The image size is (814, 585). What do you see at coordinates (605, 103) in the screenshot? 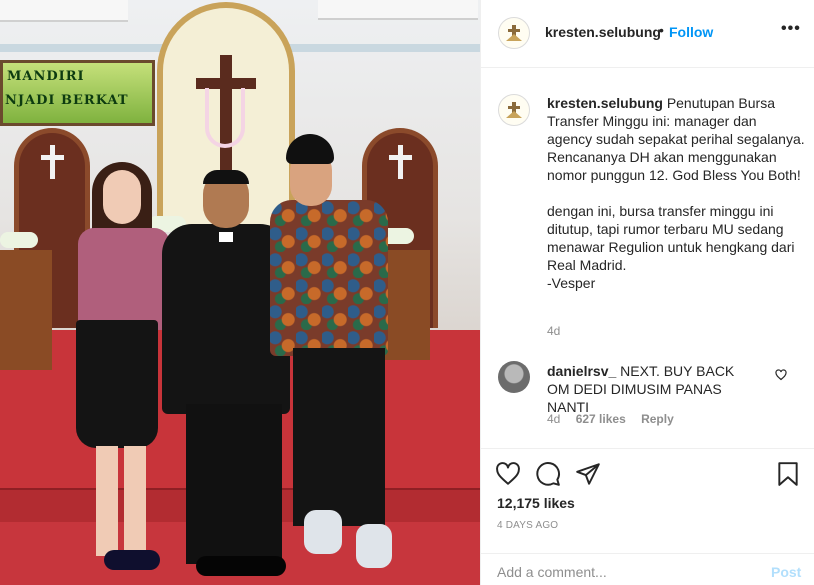
I see `caption-username: kresten.selubung` at bounding box center [605, 103].